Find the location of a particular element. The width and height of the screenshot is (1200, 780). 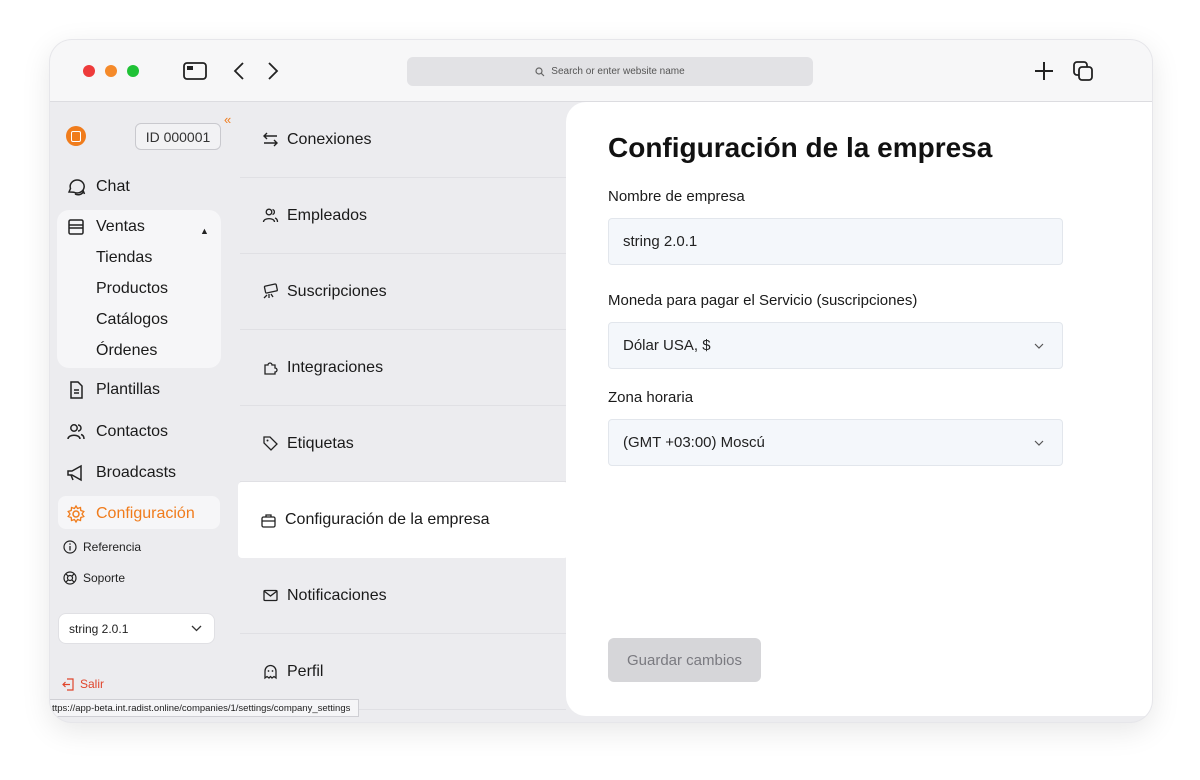

sidebar-item-configuracion: Configuración is located at coordinates (130, 514).